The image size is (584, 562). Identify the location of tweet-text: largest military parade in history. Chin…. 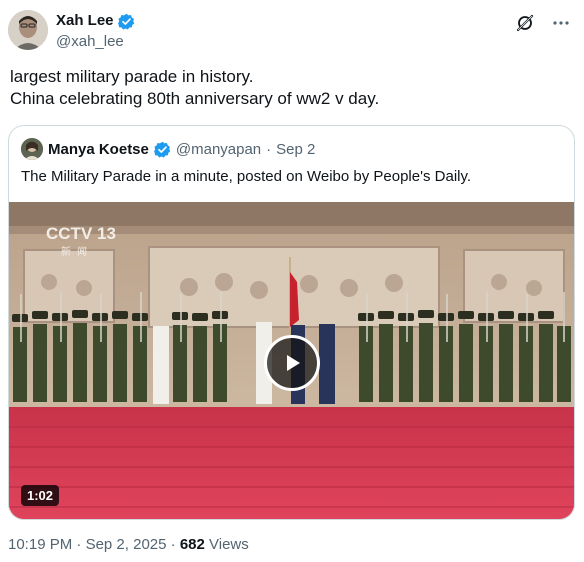
(290, 88).